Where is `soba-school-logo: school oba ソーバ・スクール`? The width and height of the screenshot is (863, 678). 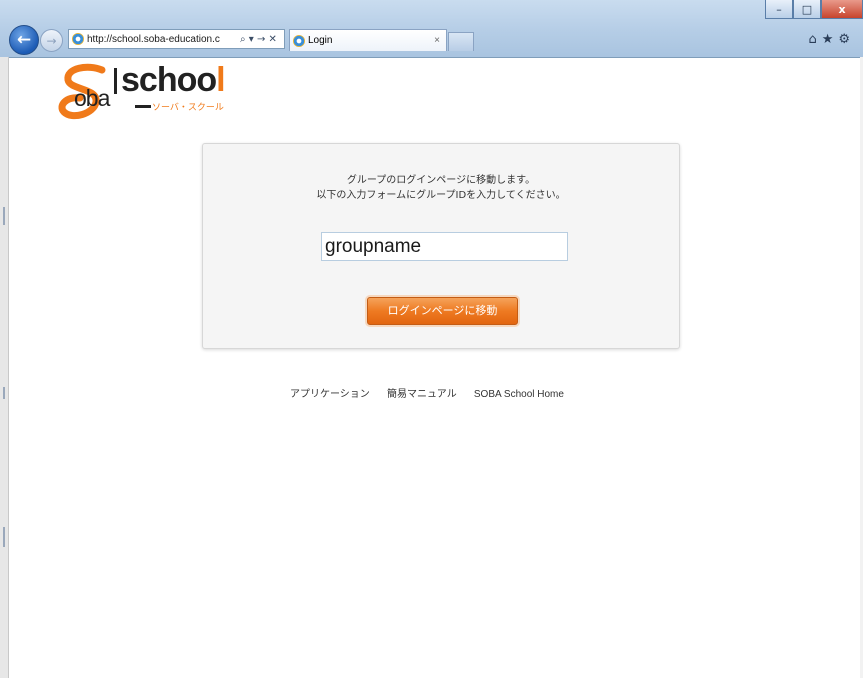
soba-school-logo: school oba ソーバ・スクール is located at coordinates (148, 93).